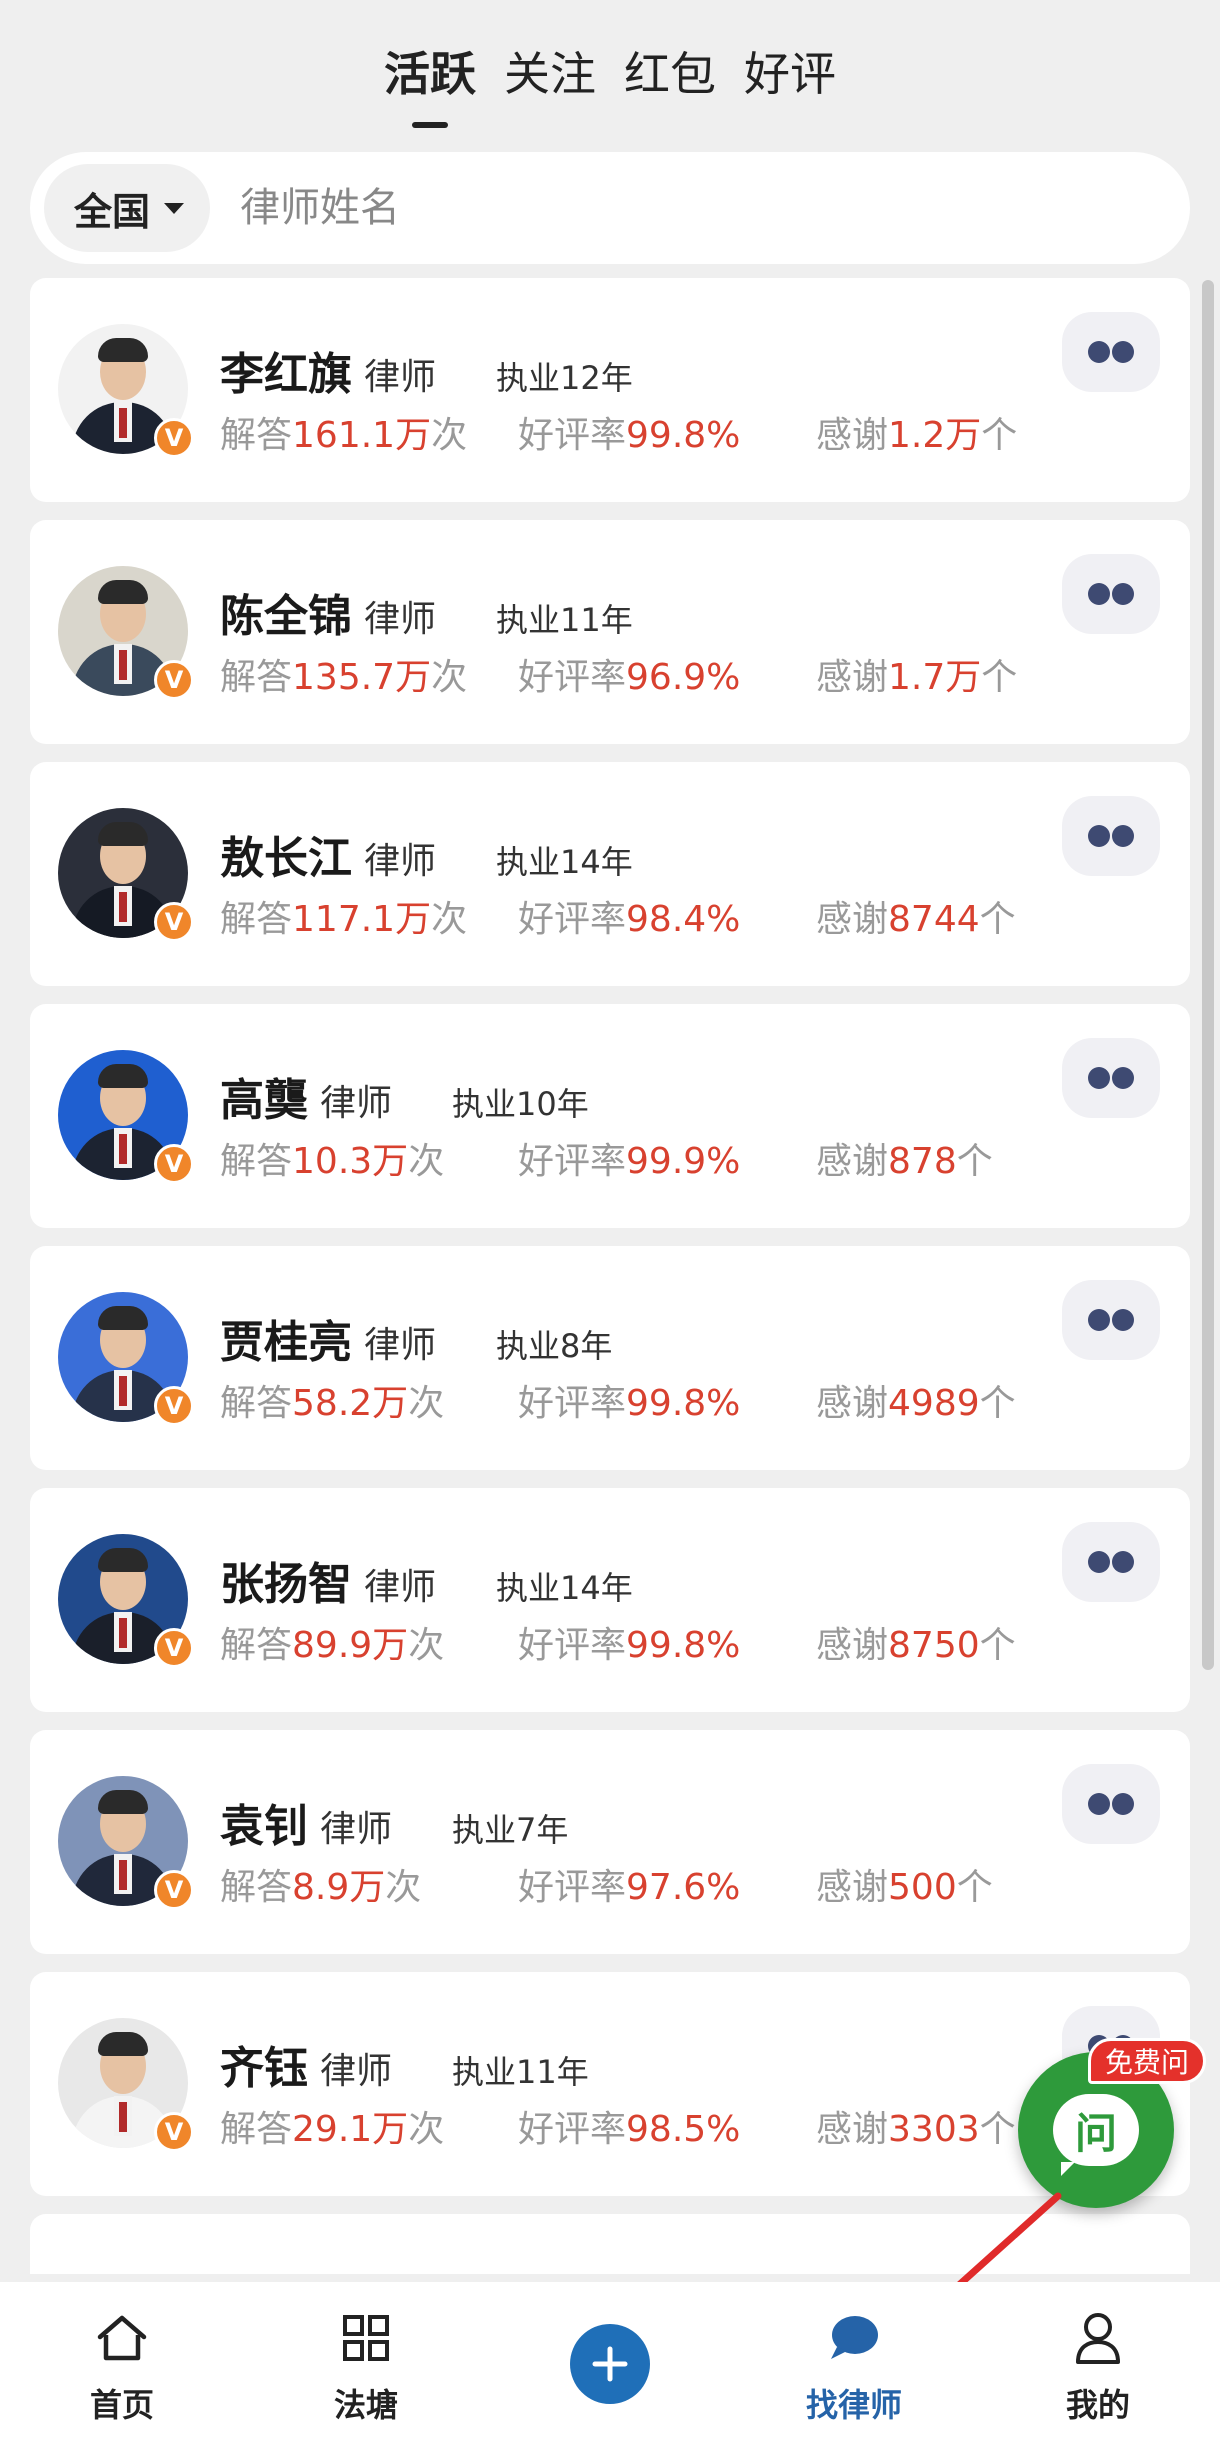  What do you see at coordinates (610, 2364) in the screenshot?
I see `plus-icon` at bounding box center [610, 2364].